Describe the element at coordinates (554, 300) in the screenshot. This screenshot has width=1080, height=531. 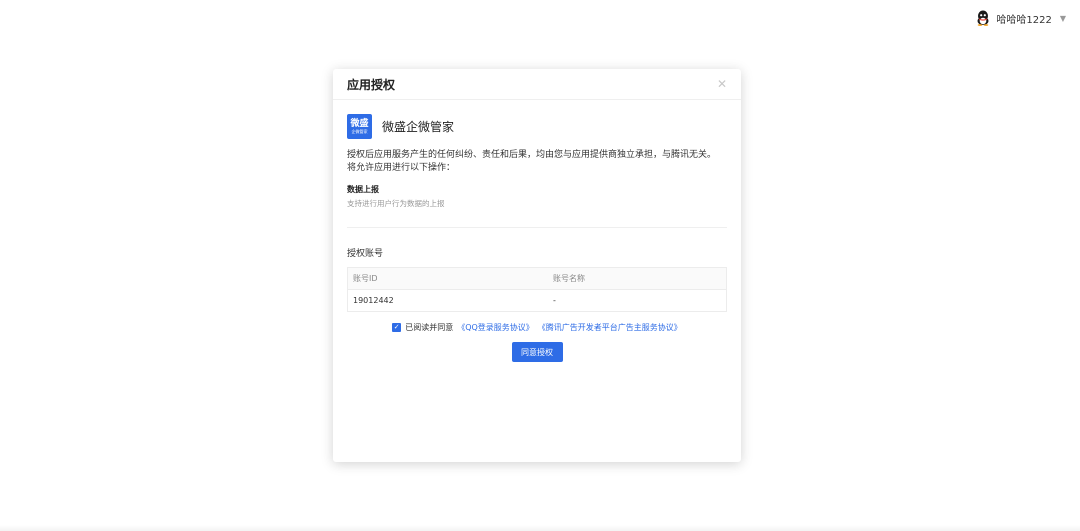
I see `account-name-cell: -` at that location.